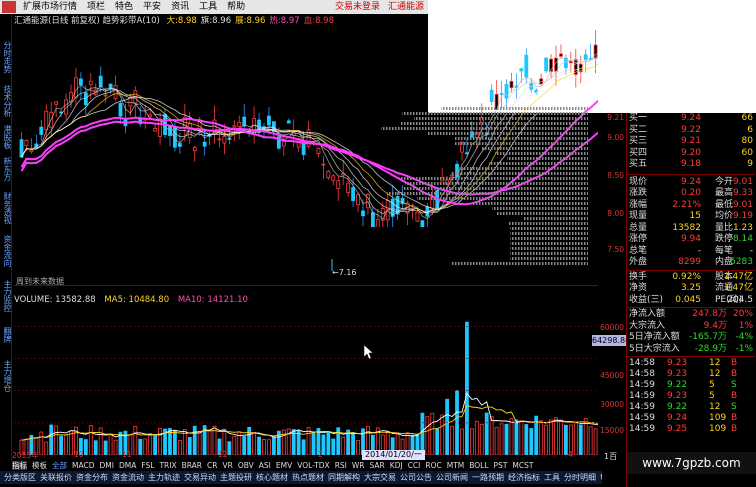 The width and height of the screenshot is (756, 487). Describe the element at coordinates (227, 465) in the screenshot. I see `indicator-tab: VR` at that location.